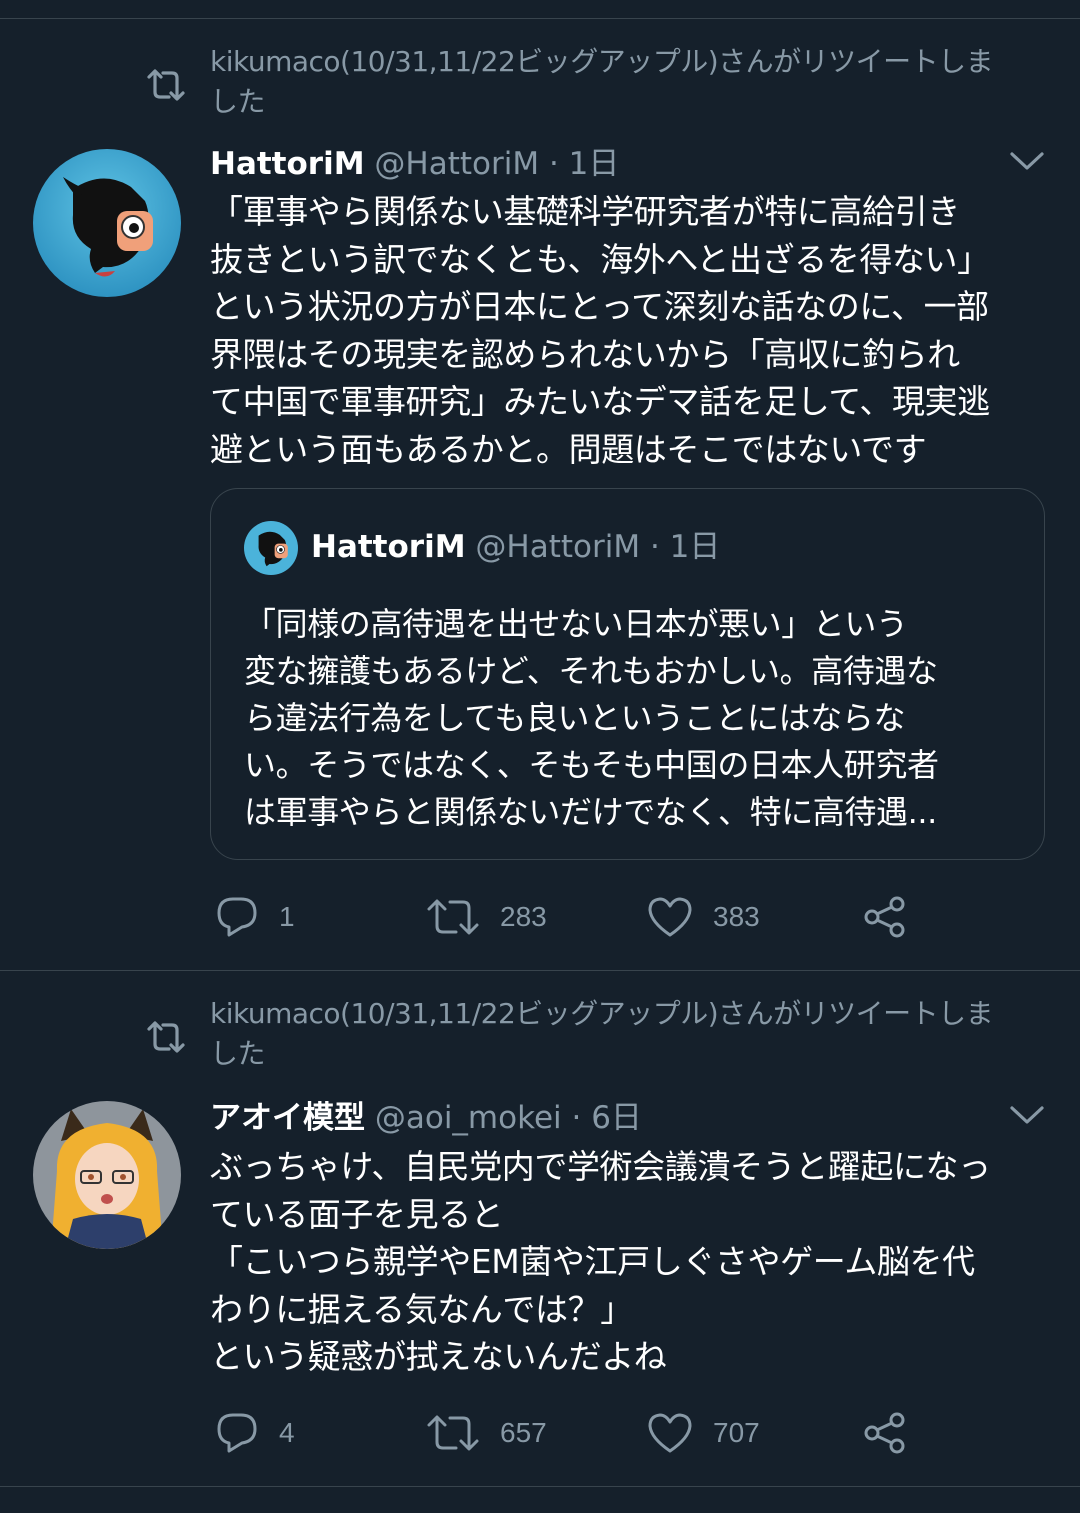 This screenshot has width=1080, height=1513. What do you see at coordinates (590, 1433) in the screenshot?
I see `tweet-actions: 4 657 707` at bounding box center [590, 1433].